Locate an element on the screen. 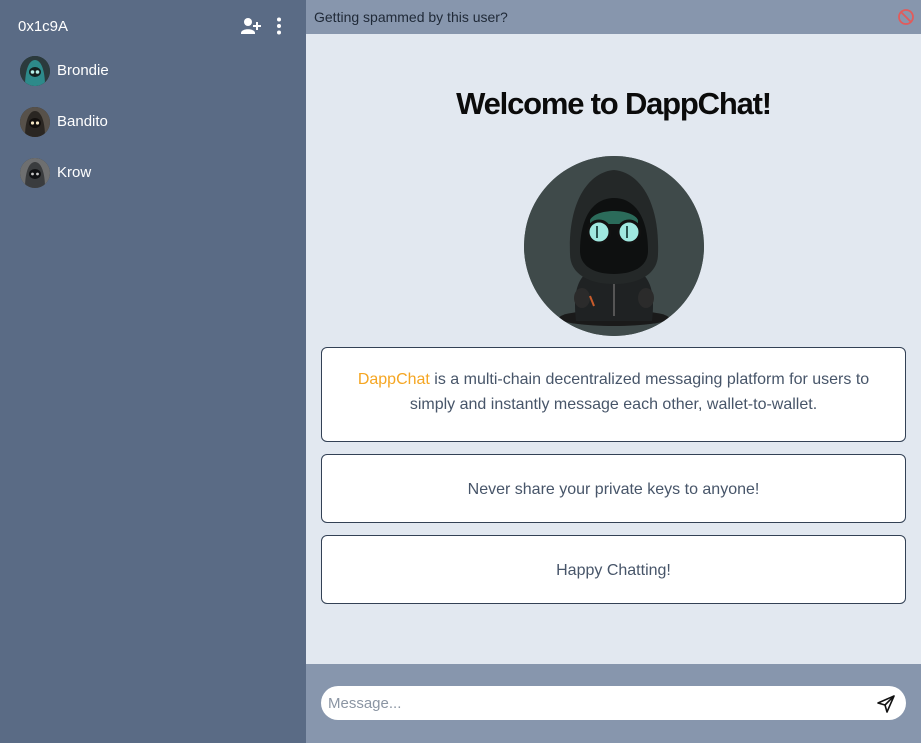 The width and height of the screenshot is (921, 743). closing-card: Happy Chatting! is located at coordinates (613, 569).